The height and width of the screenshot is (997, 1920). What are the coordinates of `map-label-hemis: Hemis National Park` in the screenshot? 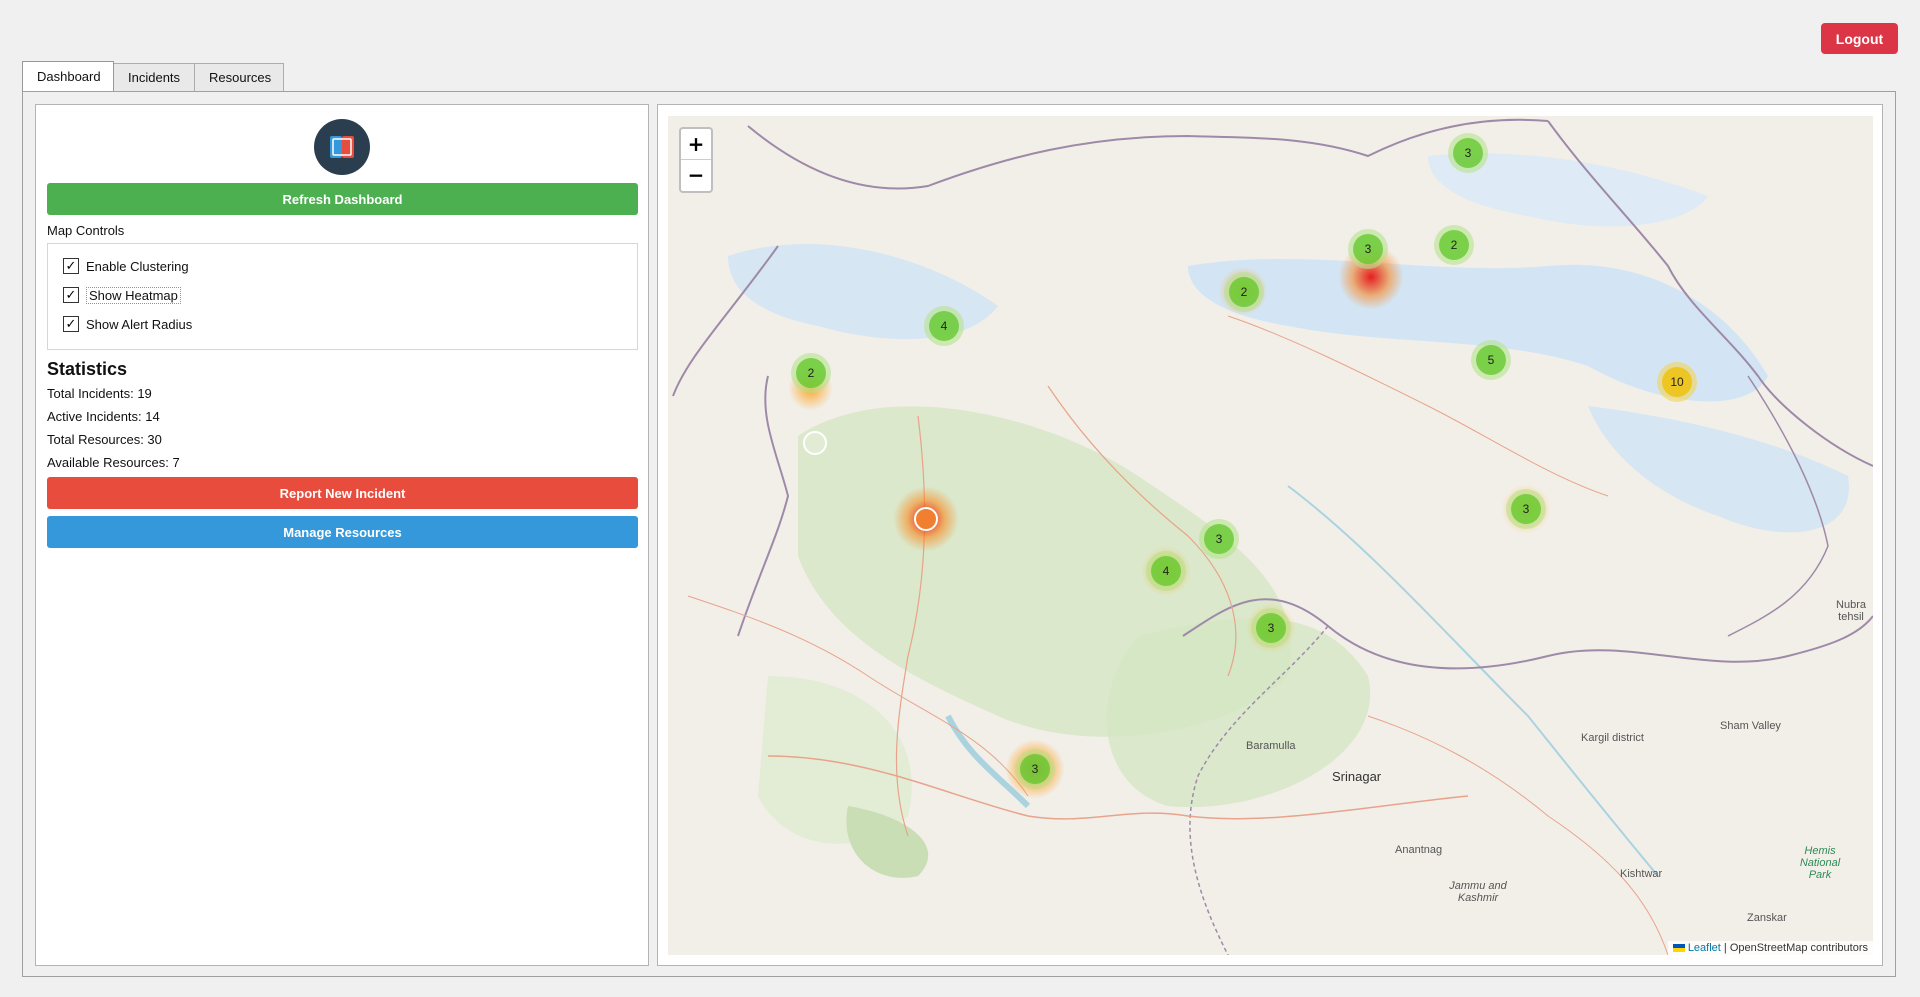 It's located at (1820, 863).